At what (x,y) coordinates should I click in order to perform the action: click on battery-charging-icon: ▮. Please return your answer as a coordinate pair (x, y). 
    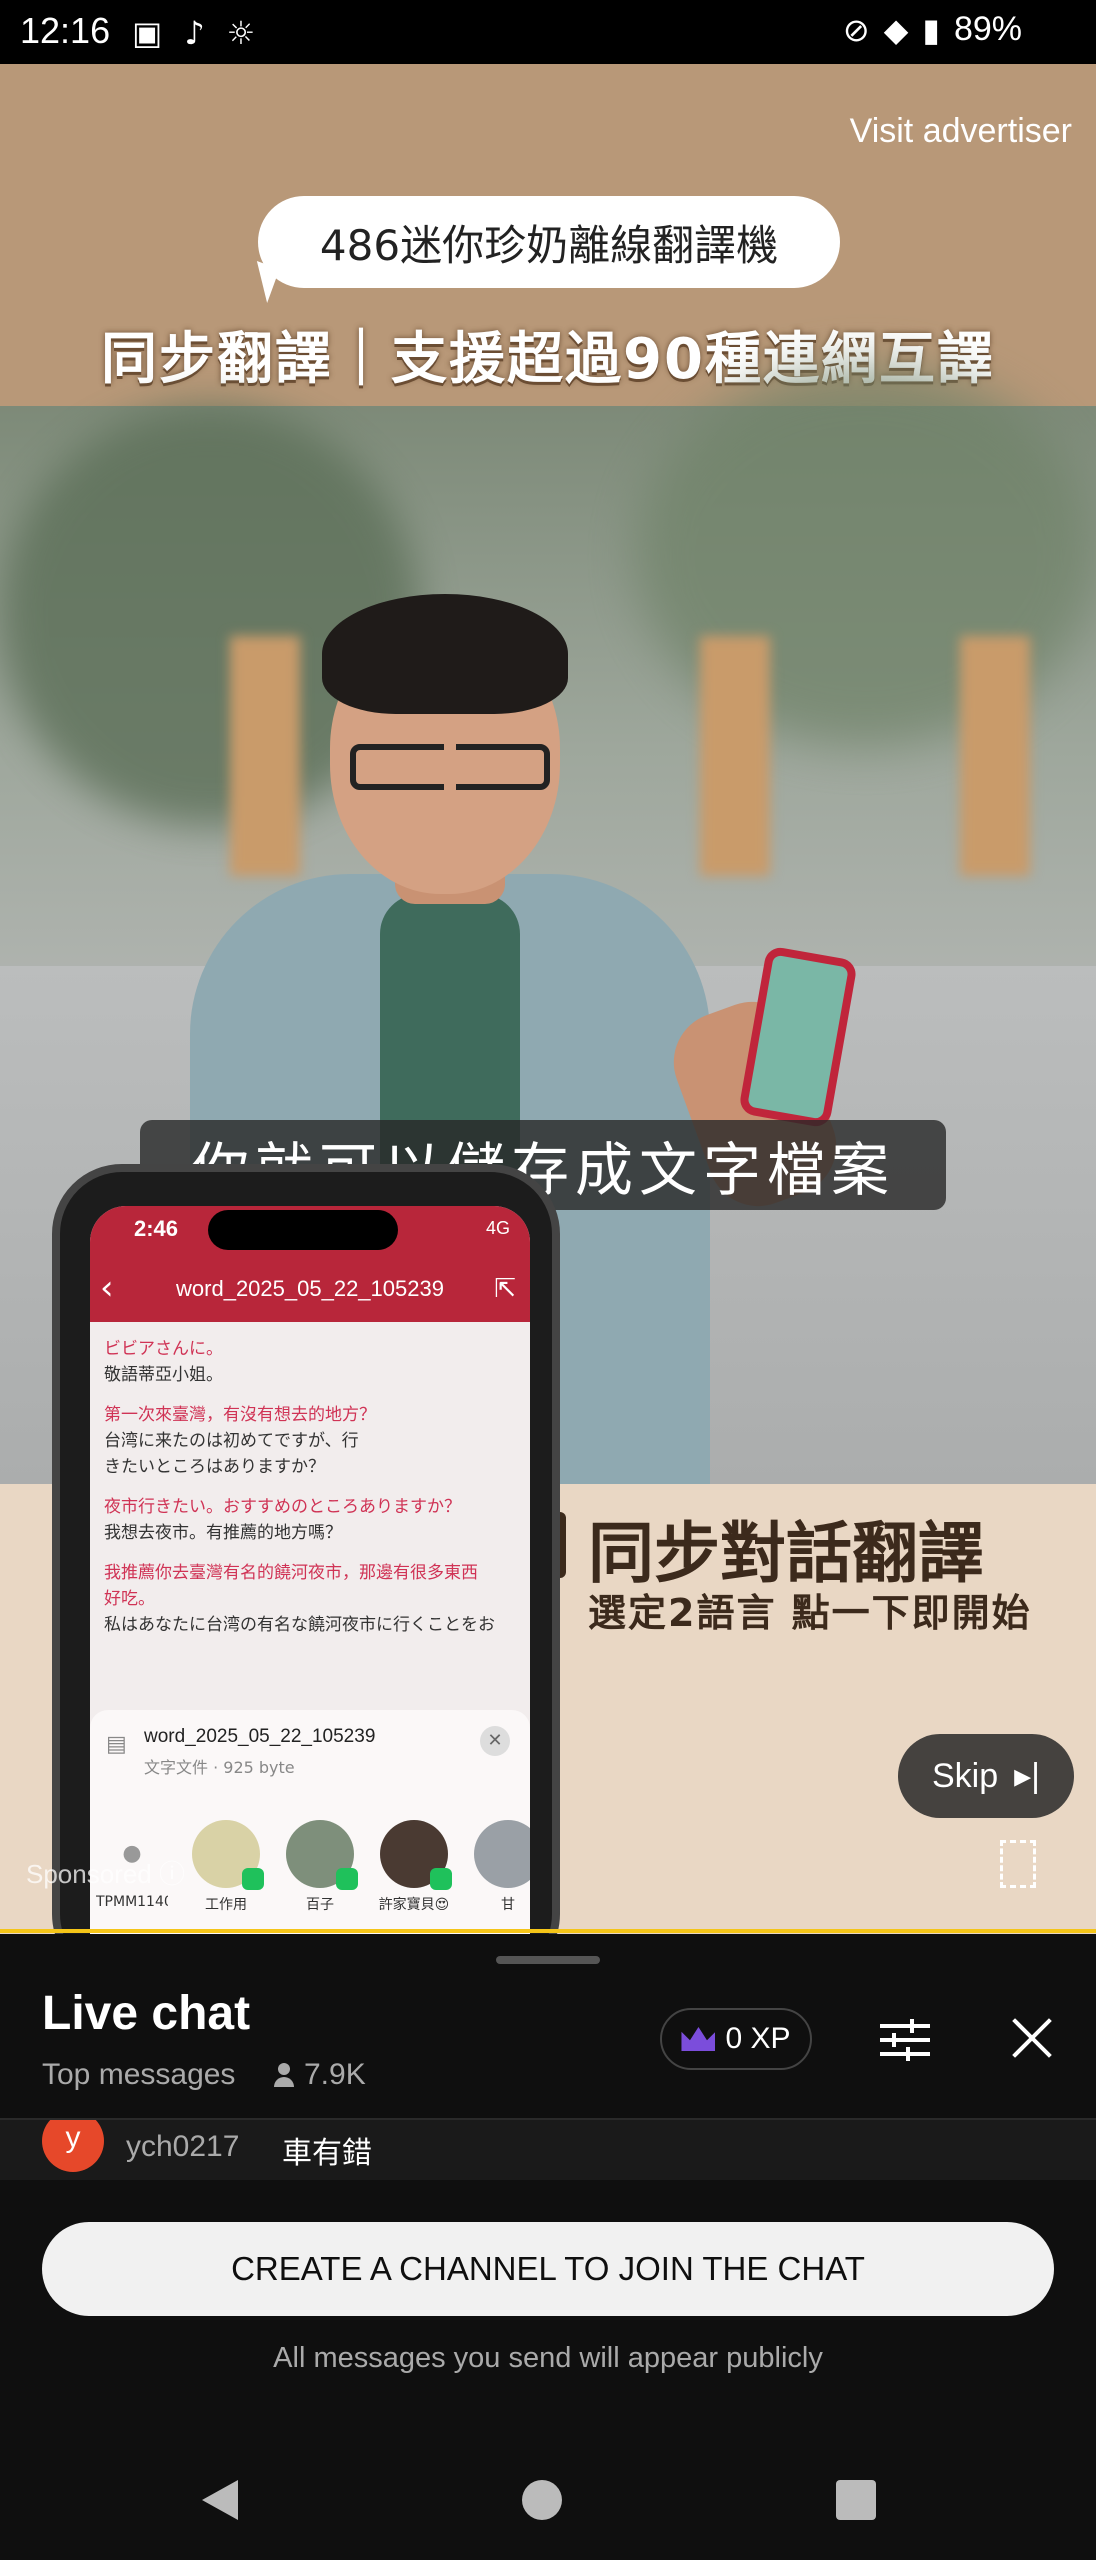
    Looking at the image, I should click on (931, 29).